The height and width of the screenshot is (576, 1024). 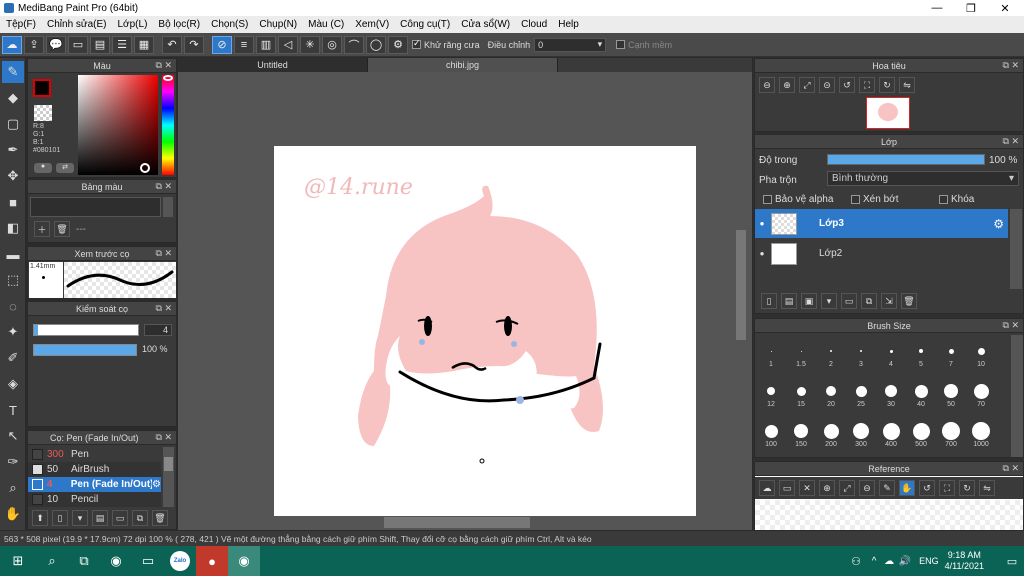 What do you see at coordinates (923, 178) in the screenshot?
I see `blend-mode-select: Bình thường ▾` at bounding box center [923, 178].